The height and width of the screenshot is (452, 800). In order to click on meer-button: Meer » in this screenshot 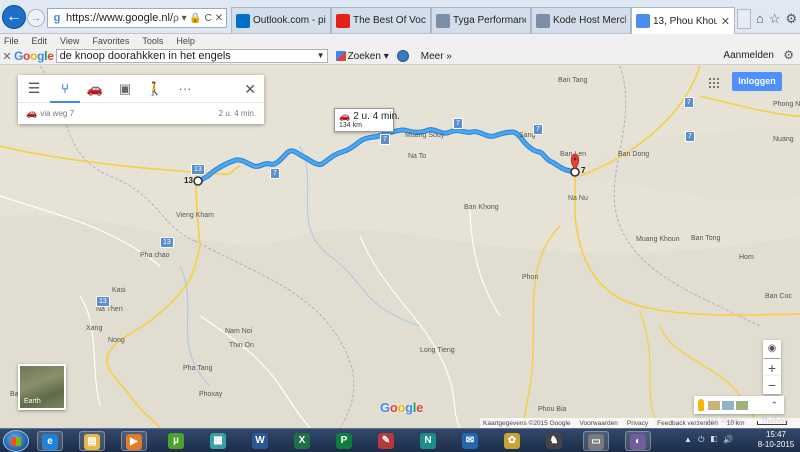, I will do `click(436, 56)`.